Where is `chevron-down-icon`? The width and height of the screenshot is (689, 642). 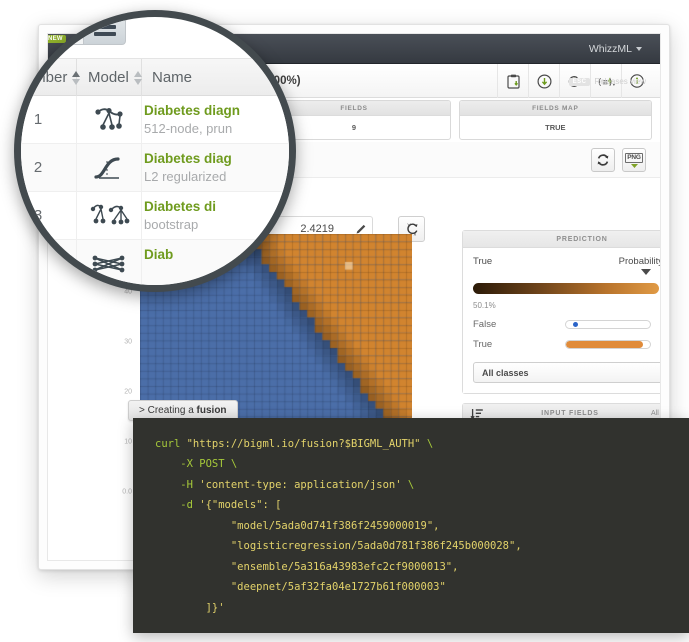
chevron-down-icon is located at coordinates (639, 49).